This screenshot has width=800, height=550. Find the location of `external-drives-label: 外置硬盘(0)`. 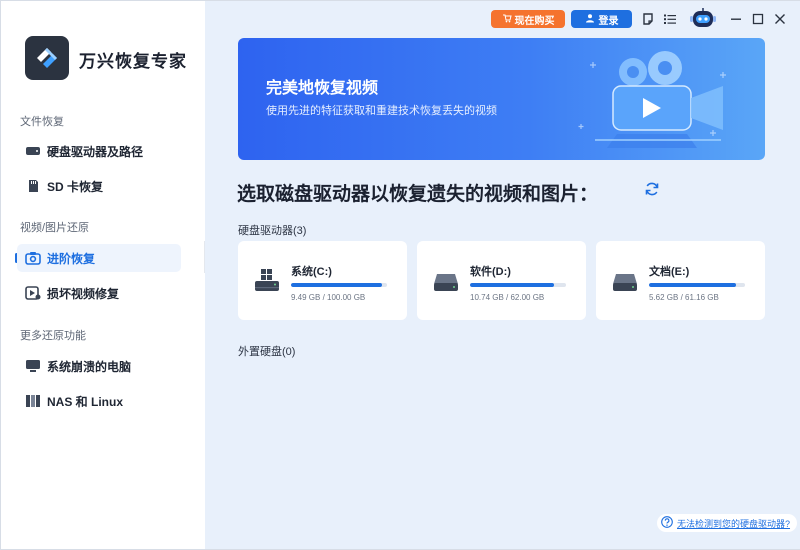

external-drives-label: 外置硬盘(0) is located at coordinates (267, 352).